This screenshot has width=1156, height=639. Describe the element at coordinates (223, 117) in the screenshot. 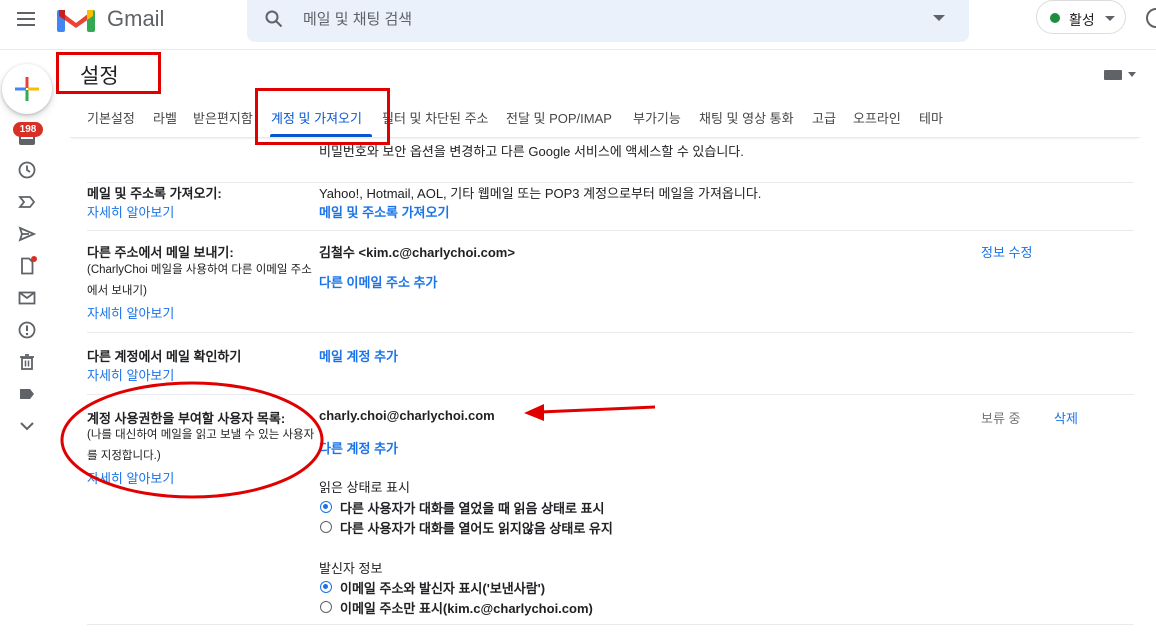

I see `tab-inbox: 받은편지함` at that location.